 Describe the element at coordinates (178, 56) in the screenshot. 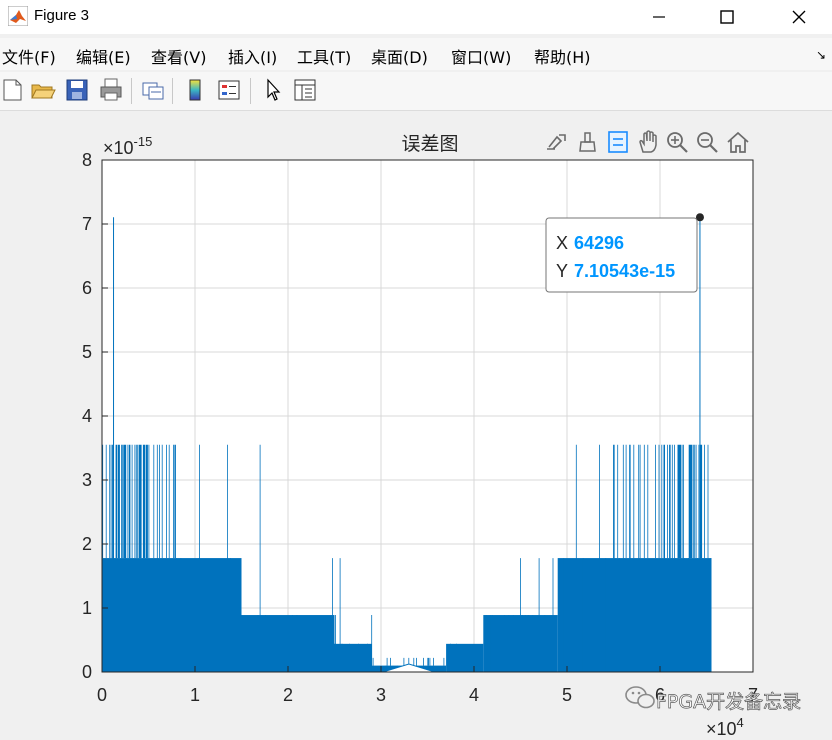

I see `menu-view: 查看(V)` at that location.